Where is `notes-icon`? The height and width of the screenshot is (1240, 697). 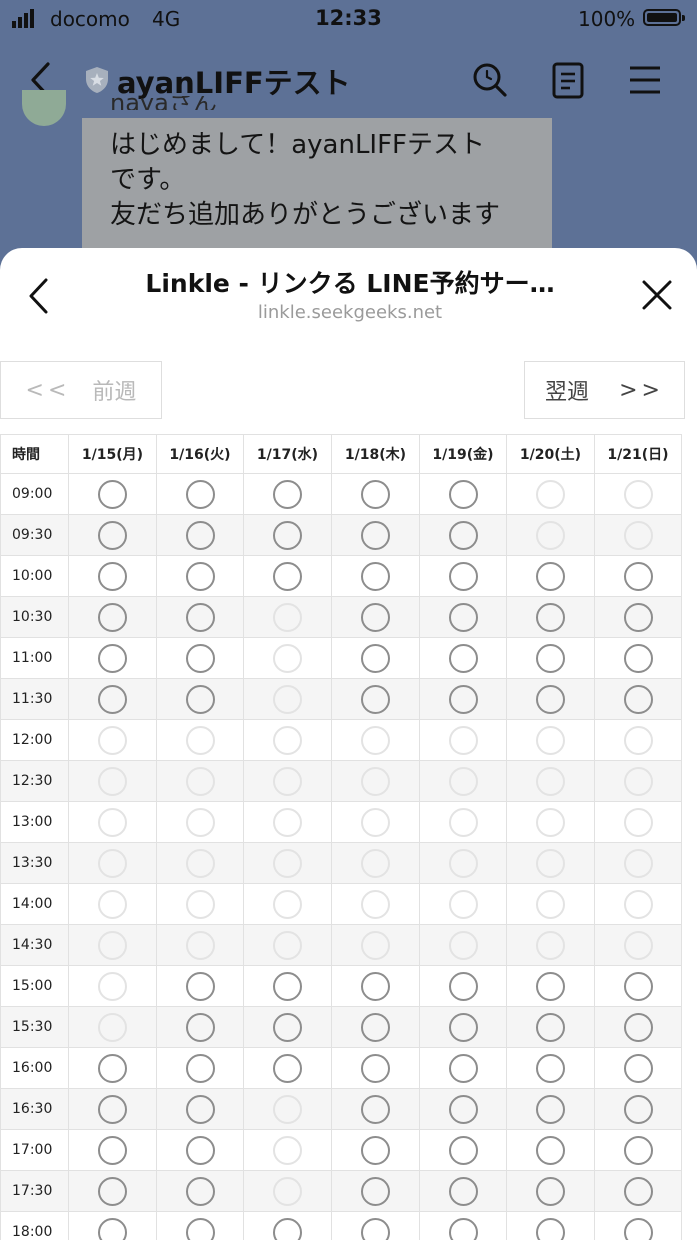 notes-icon is located at coordinates (568, 80).